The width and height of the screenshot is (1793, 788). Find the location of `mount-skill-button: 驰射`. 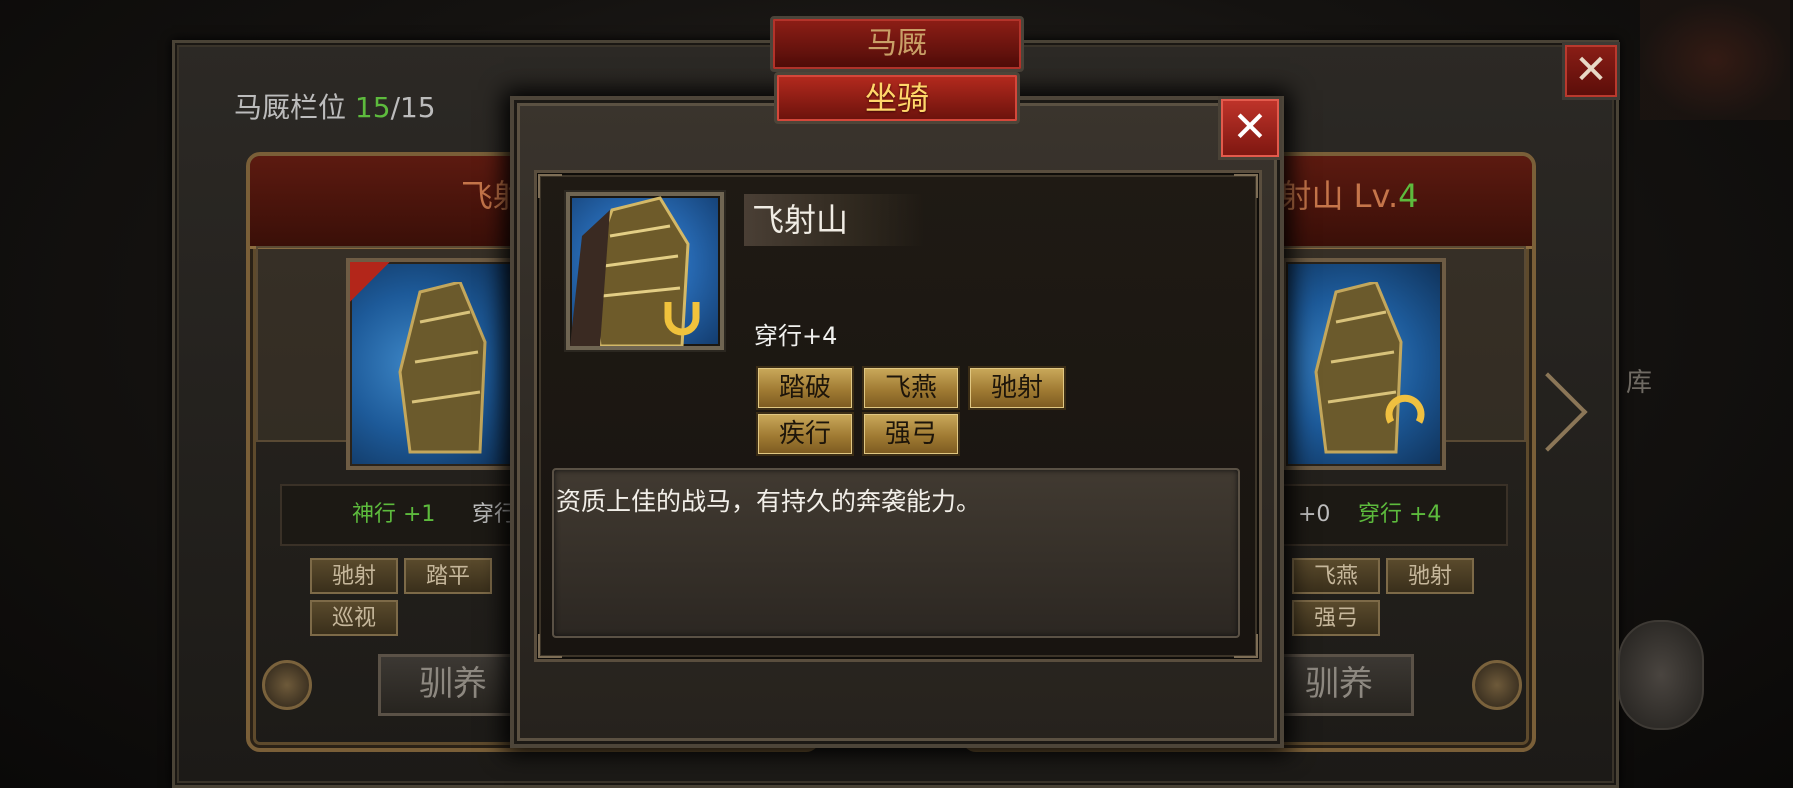

mount-skill-button: 驰射 is located at coordinates (1017, 388).